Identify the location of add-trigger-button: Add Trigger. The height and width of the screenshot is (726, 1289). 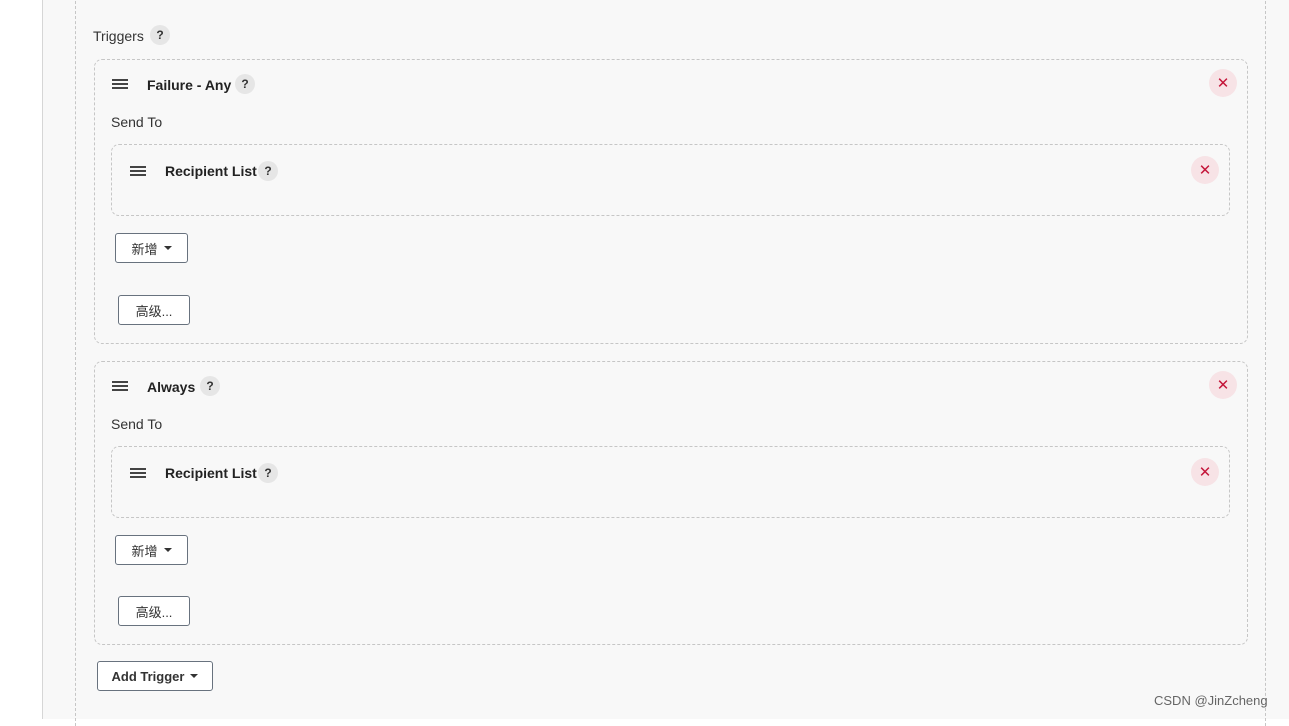
(155, 676).